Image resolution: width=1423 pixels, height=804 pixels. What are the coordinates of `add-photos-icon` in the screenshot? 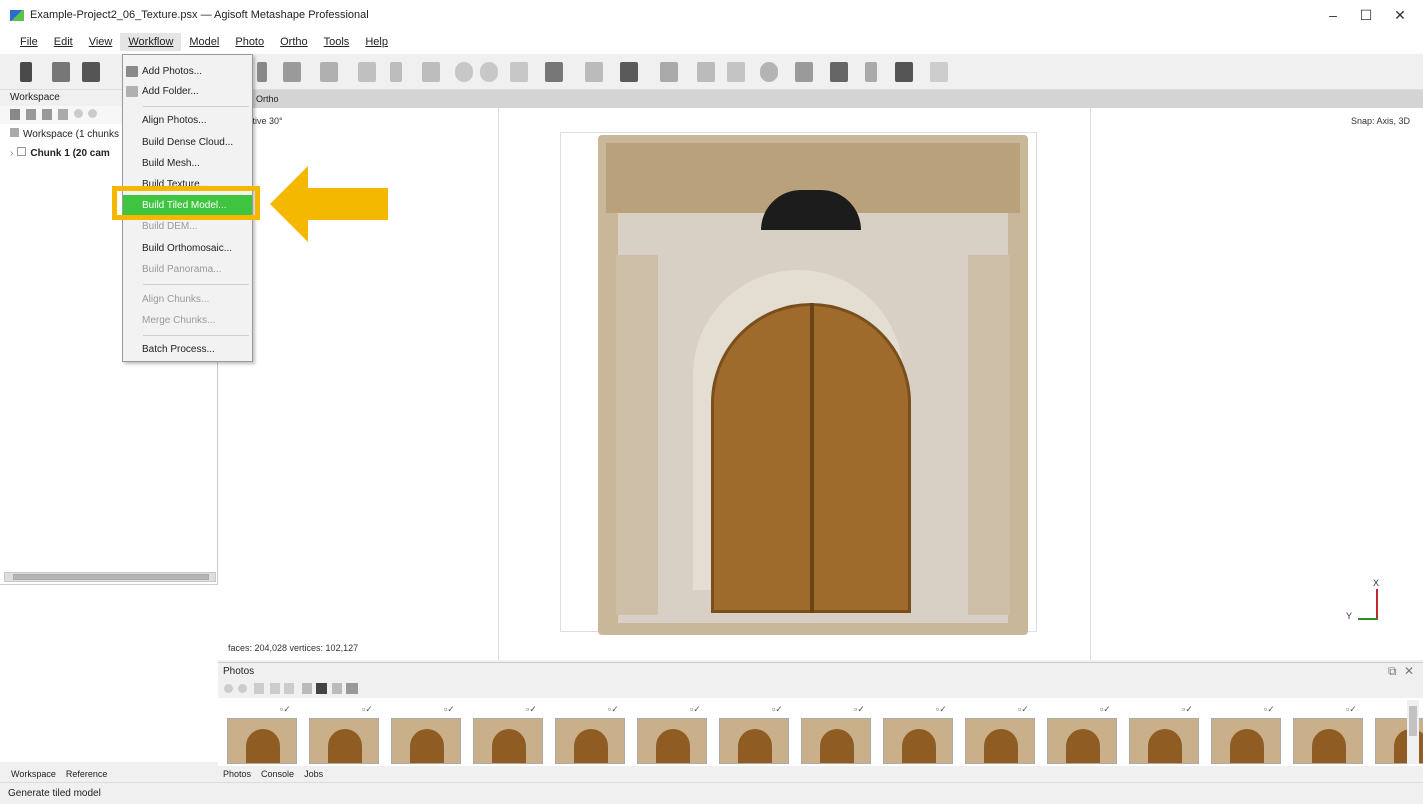 It's located at (31, 114).